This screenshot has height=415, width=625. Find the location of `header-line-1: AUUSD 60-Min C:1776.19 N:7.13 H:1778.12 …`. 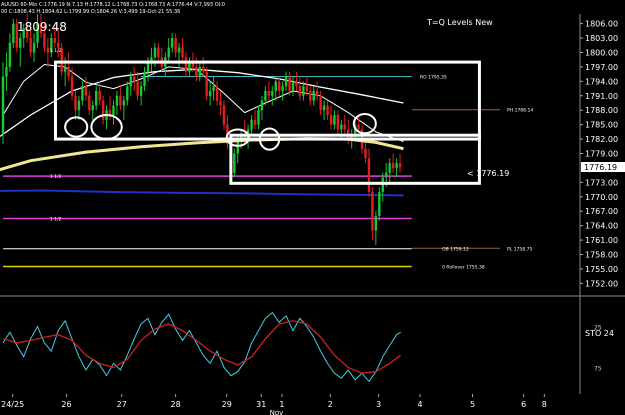

header-line-1: AUUSD 60-Min C:1776.19 N:7.13 H:1778.12 … is located at coordinates (113, 5).